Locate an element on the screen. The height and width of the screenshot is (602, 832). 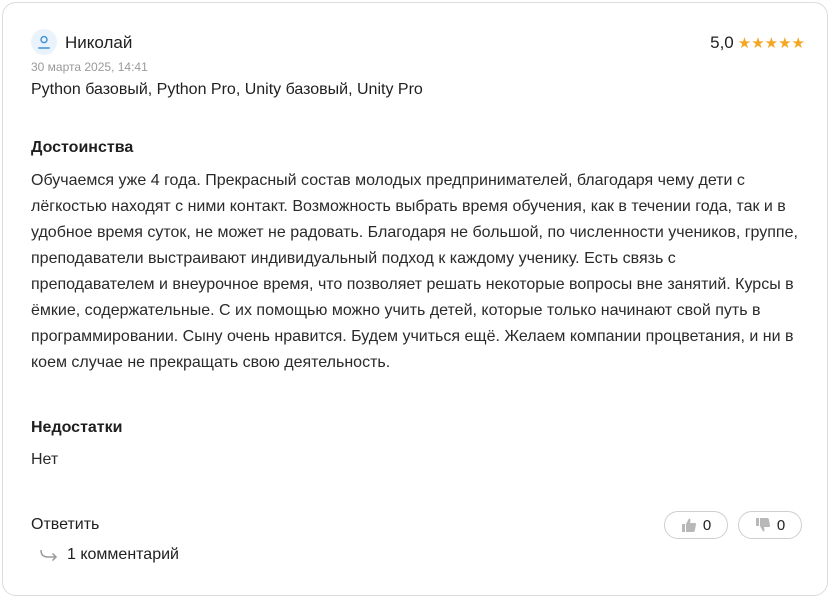
rating: 5,0 ★★★★★ is located at coordinates (757, 43).